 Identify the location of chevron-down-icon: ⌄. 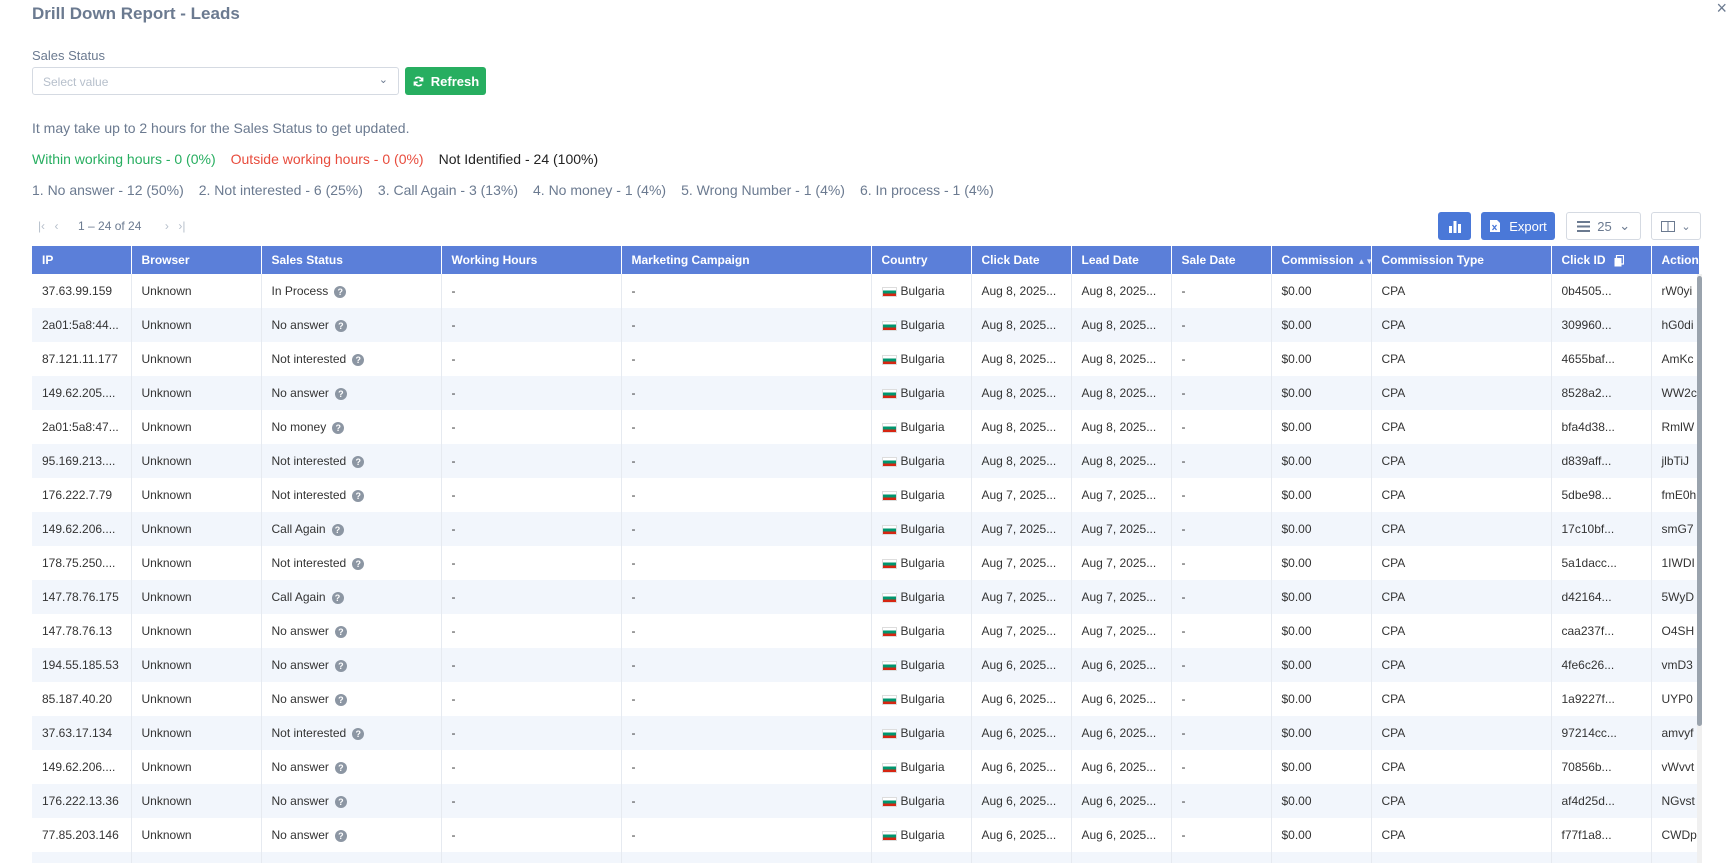
(1686, 226).